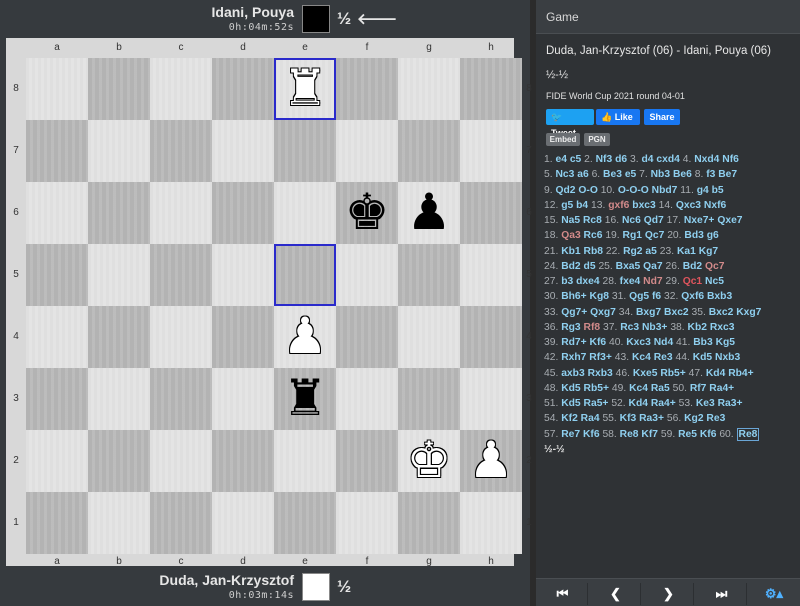 The height and width of the screenshot is (606, 800). Describe the element at coordinates (305, 151) in the screenshot. I see `square-e7` at that location.